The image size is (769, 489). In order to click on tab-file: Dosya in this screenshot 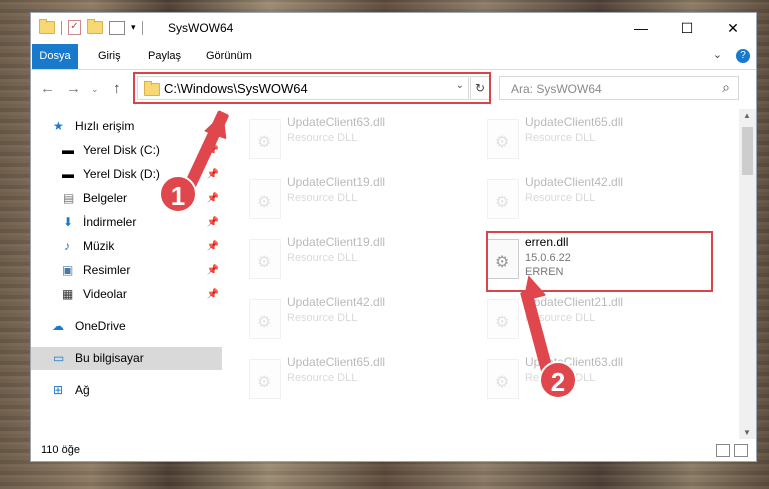, I will do `click(55, 56)`.